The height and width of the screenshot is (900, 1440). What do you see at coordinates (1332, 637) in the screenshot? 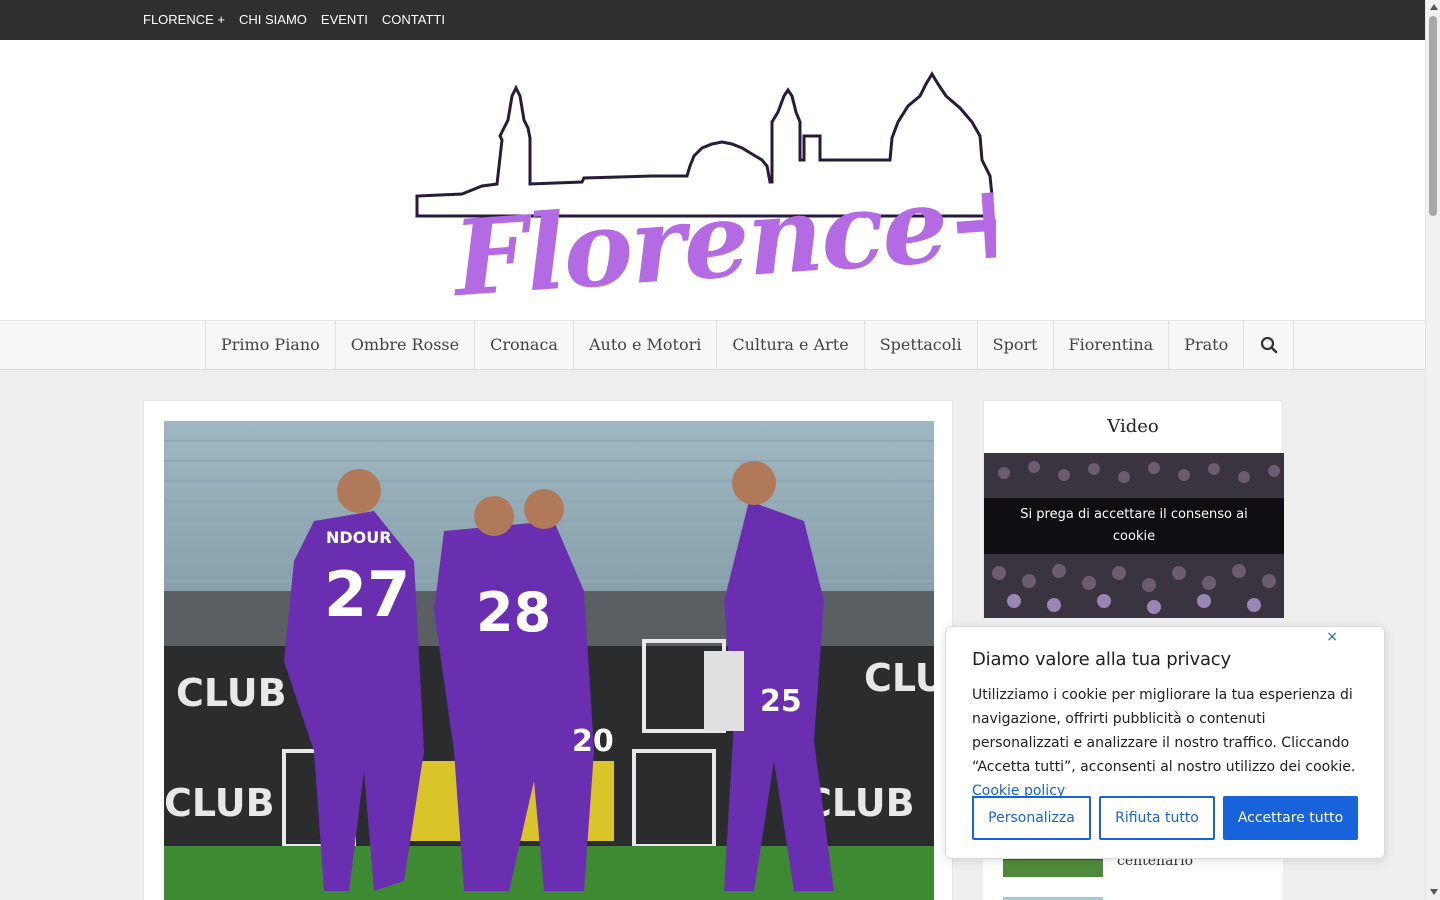
I see `close-icon: ×` at bounding box center [1332, 637].